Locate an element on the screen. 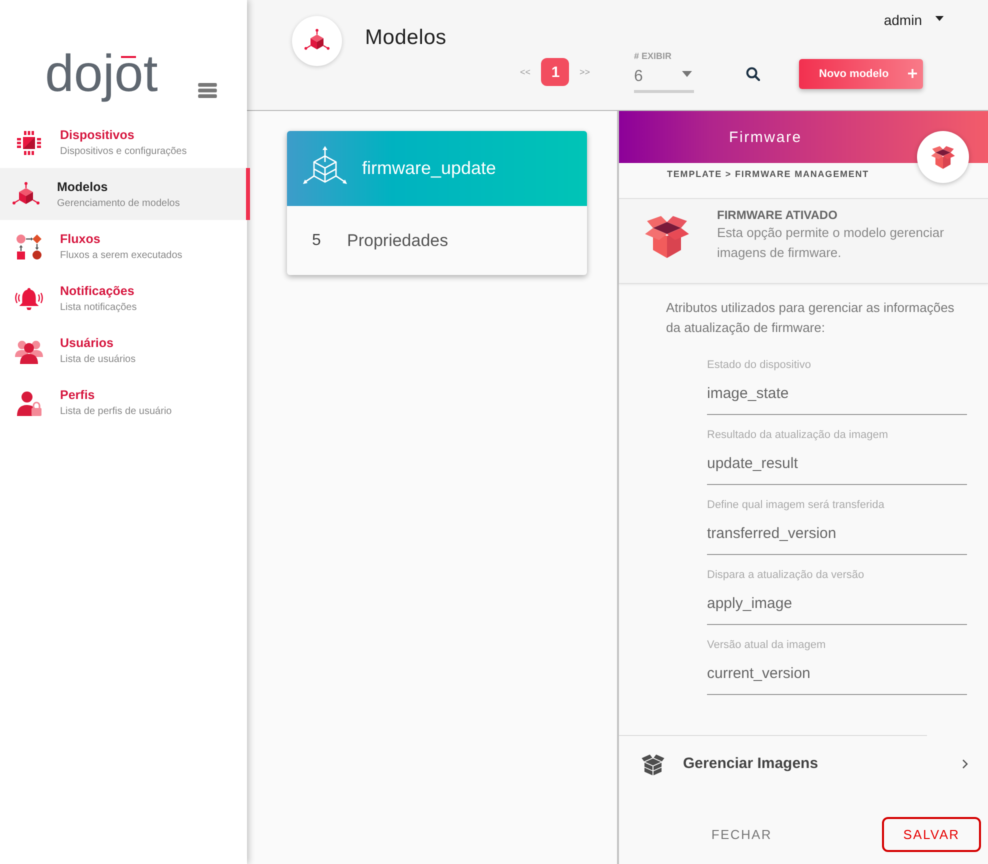 This screenshot has width=988, height=864. text-field: current_version is located at coordinates (837, 679).